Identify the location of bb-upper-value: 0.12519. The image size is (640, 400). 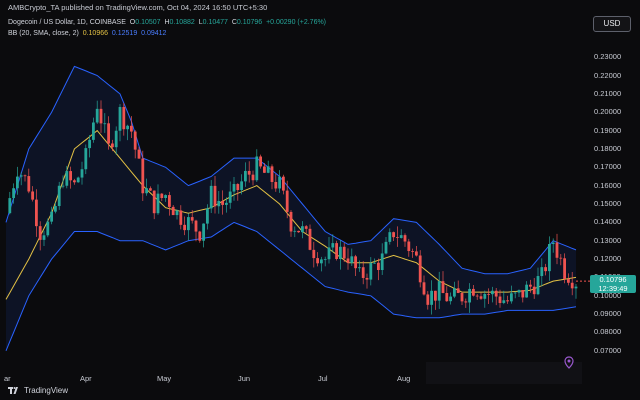
(124, 33).